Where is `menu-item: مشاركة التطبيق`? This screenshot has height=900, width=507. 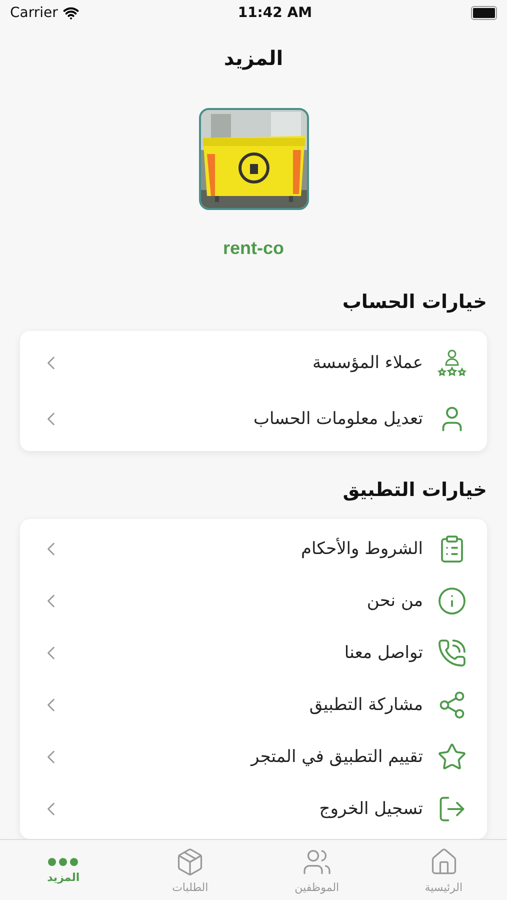 menu-item: مشاركة التطبيق is located at coordinates (249, 705).